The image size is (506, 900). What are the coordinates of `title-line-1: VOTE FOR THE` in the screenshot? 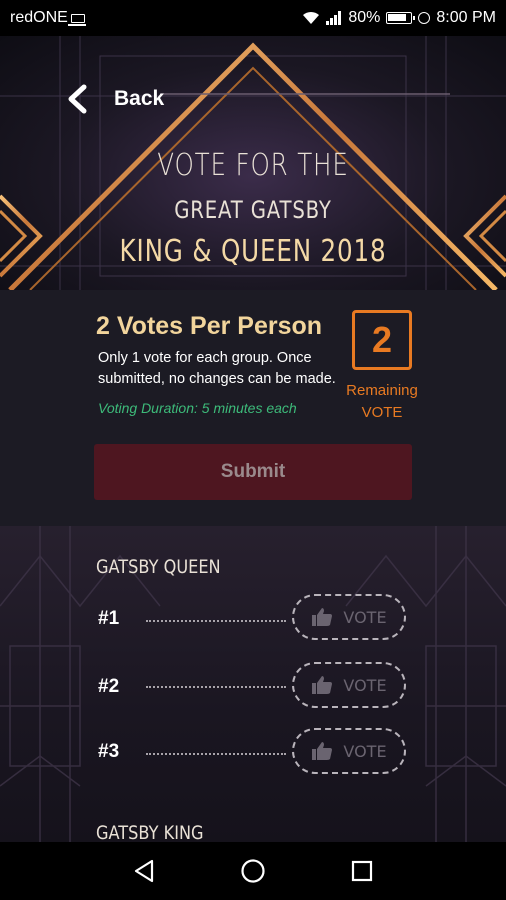 It's located at (253, 165).